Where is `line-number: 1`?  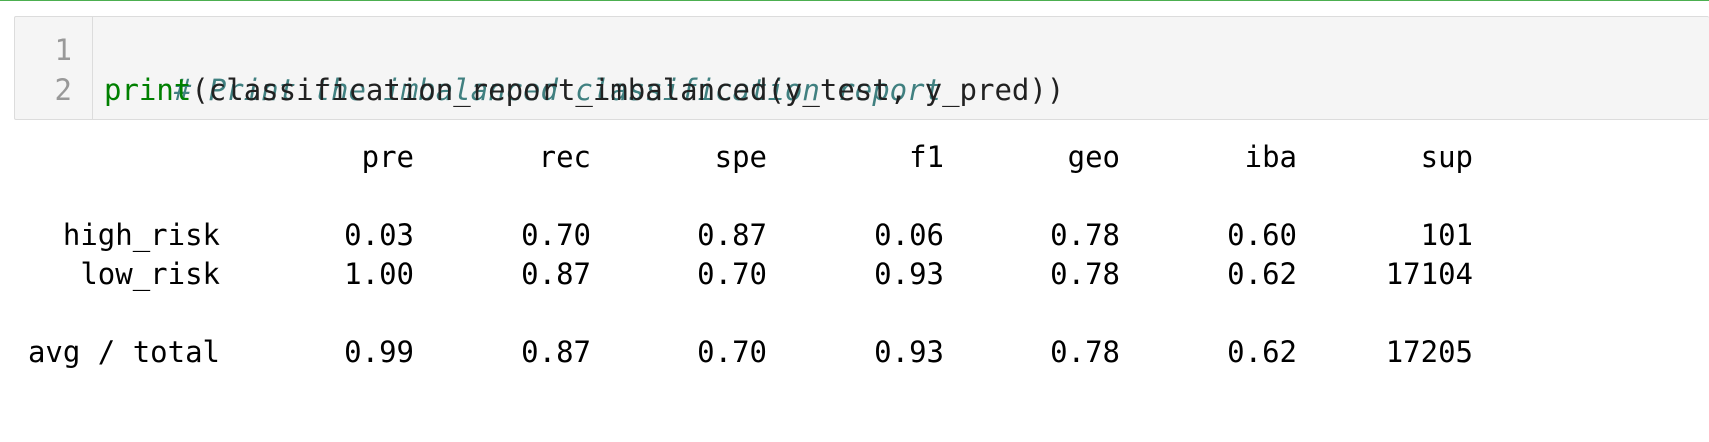 line-number: 1 is located at coordinates (63, 50).